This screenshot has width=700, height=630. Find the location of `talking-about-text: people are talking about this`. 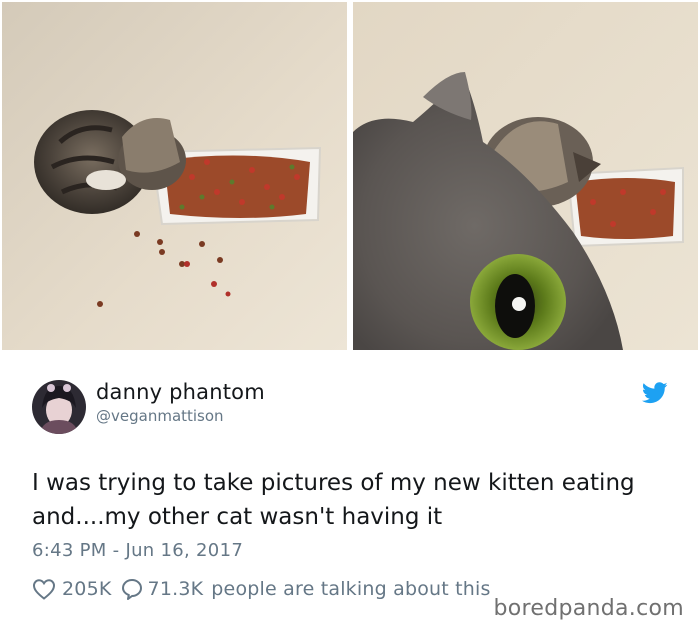

talking-about-text: people are talking about this is located at coordinates (350, 589).